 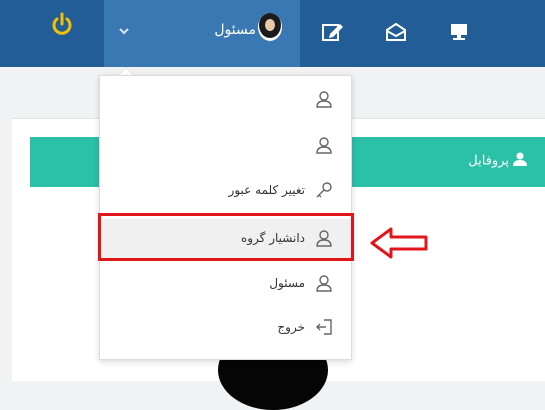 I want to click on menu-item-label: مسئول, so click(x=287, y=283).